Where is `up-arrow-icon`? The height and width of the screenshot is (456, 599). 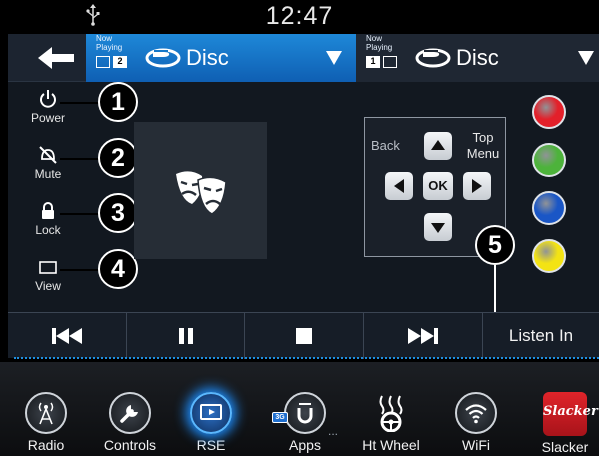
up-arrow-icon is located at coordinates (438, 145).